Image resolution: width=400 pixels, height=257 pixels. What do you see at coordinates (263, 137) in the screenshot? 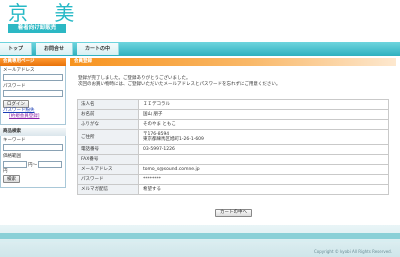
I see `row-value: 〒176-8594 東京都練馬区旭町1-26-1-609` at bounding box center [263, 137].